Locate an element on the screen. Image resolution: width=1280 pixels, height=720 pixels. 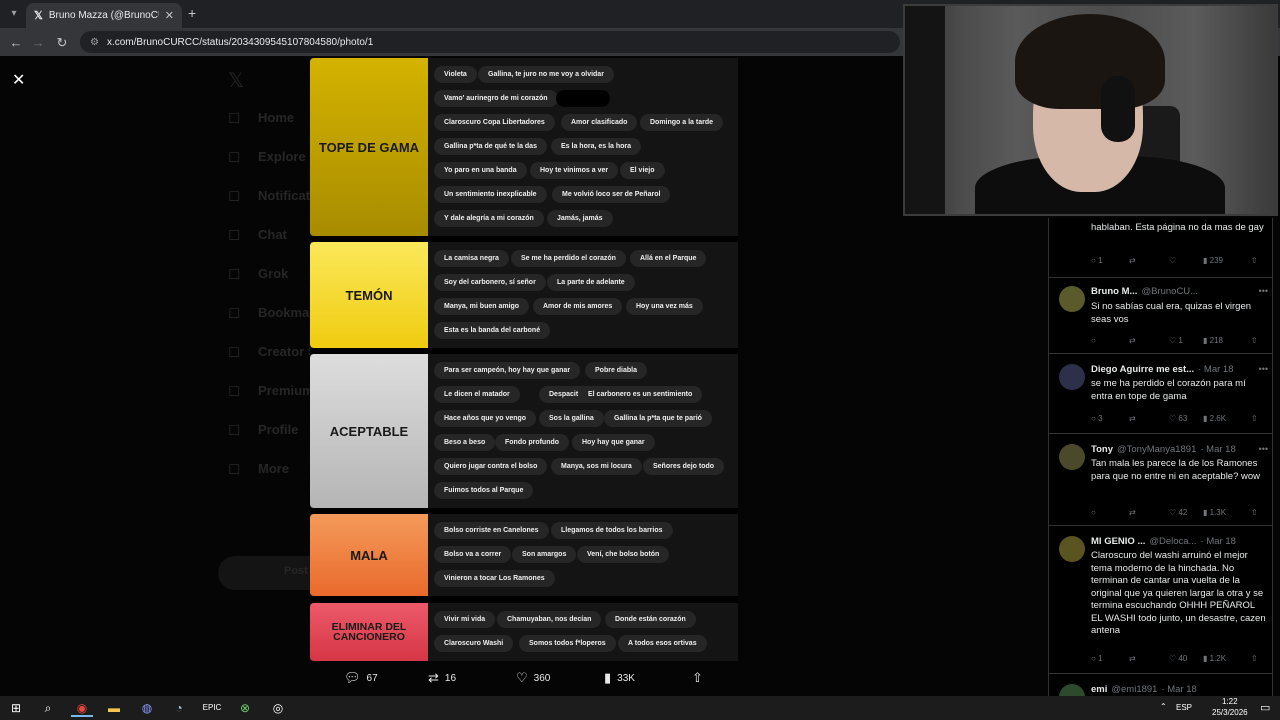
reply-stats: ○ ⇄ ♡ 1 ▮ 218 ⇧ is located at coordinates (1179, 342).